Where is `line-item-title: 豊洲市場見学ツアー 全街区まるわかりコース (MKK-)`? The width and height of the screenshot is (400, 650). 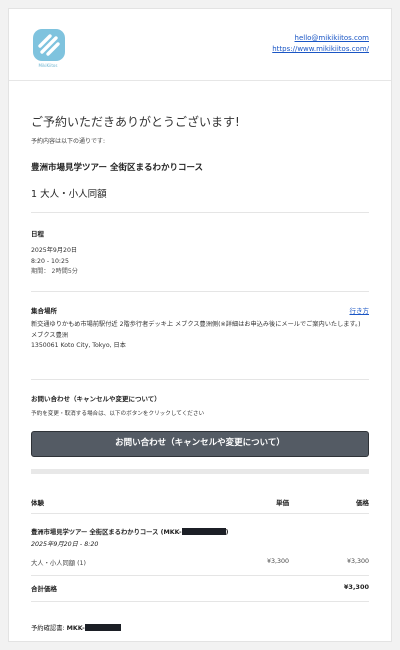
line-item-title: 豊洲市場見学ツアー 全街区まるわかりコース (MKK-) is located at coordinates (200, 531).